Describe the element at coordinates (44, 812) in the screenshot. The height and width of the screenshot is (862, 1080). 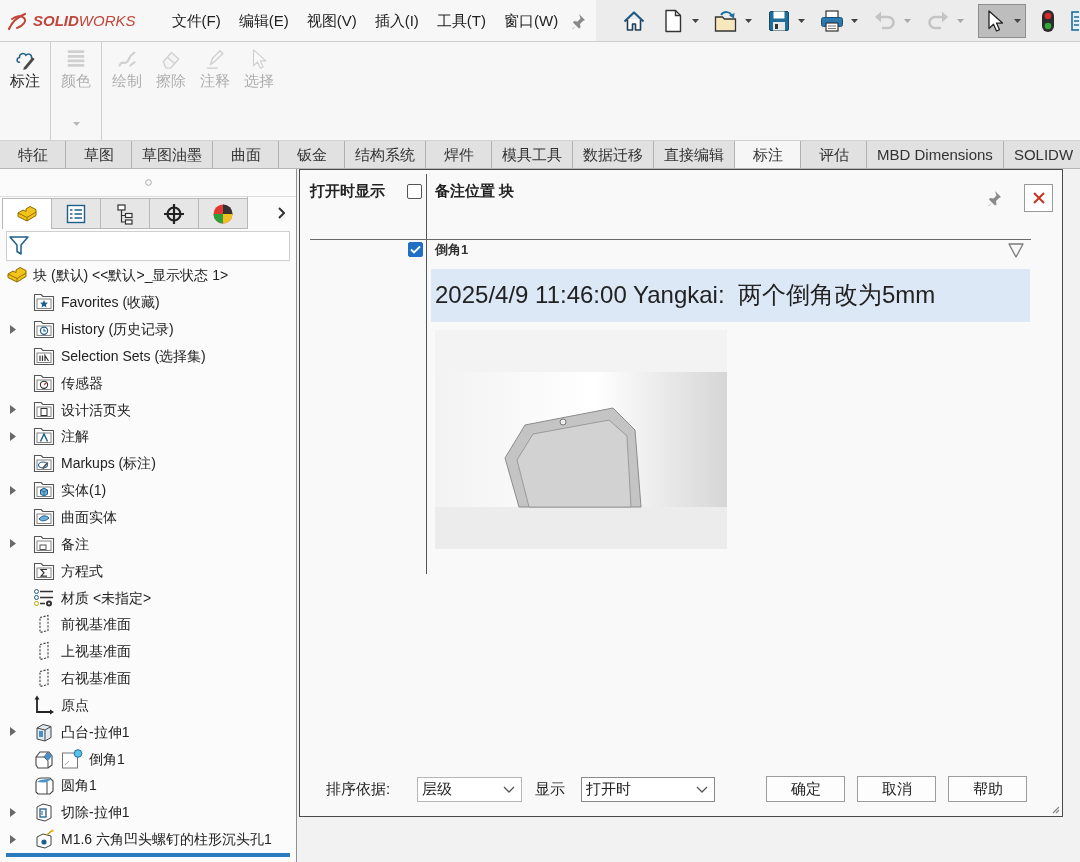
I see `cut-box-icon` at that location.